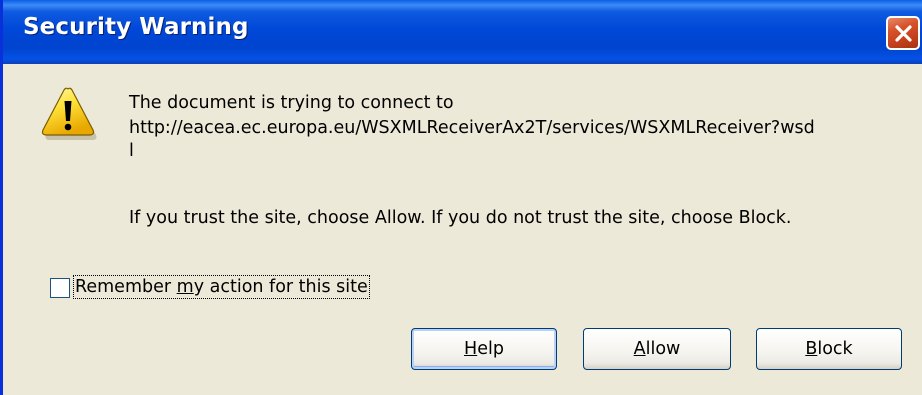  What do you see at coordinates (185, 287) in the screenshot?
I see `remember-label-accel: m` at bounding box center [185, 287].